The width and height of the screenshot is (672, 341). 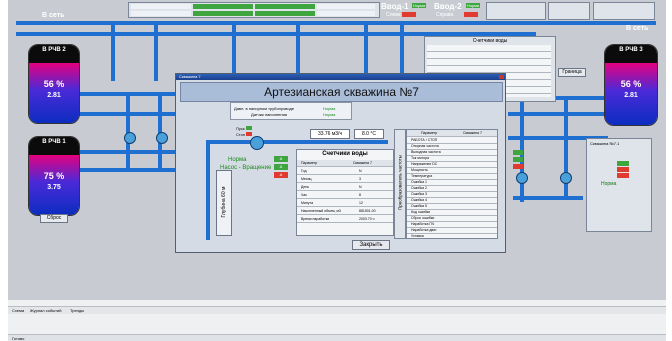 I want to click on tank-level: 3.75, so click(x=54, y=187).